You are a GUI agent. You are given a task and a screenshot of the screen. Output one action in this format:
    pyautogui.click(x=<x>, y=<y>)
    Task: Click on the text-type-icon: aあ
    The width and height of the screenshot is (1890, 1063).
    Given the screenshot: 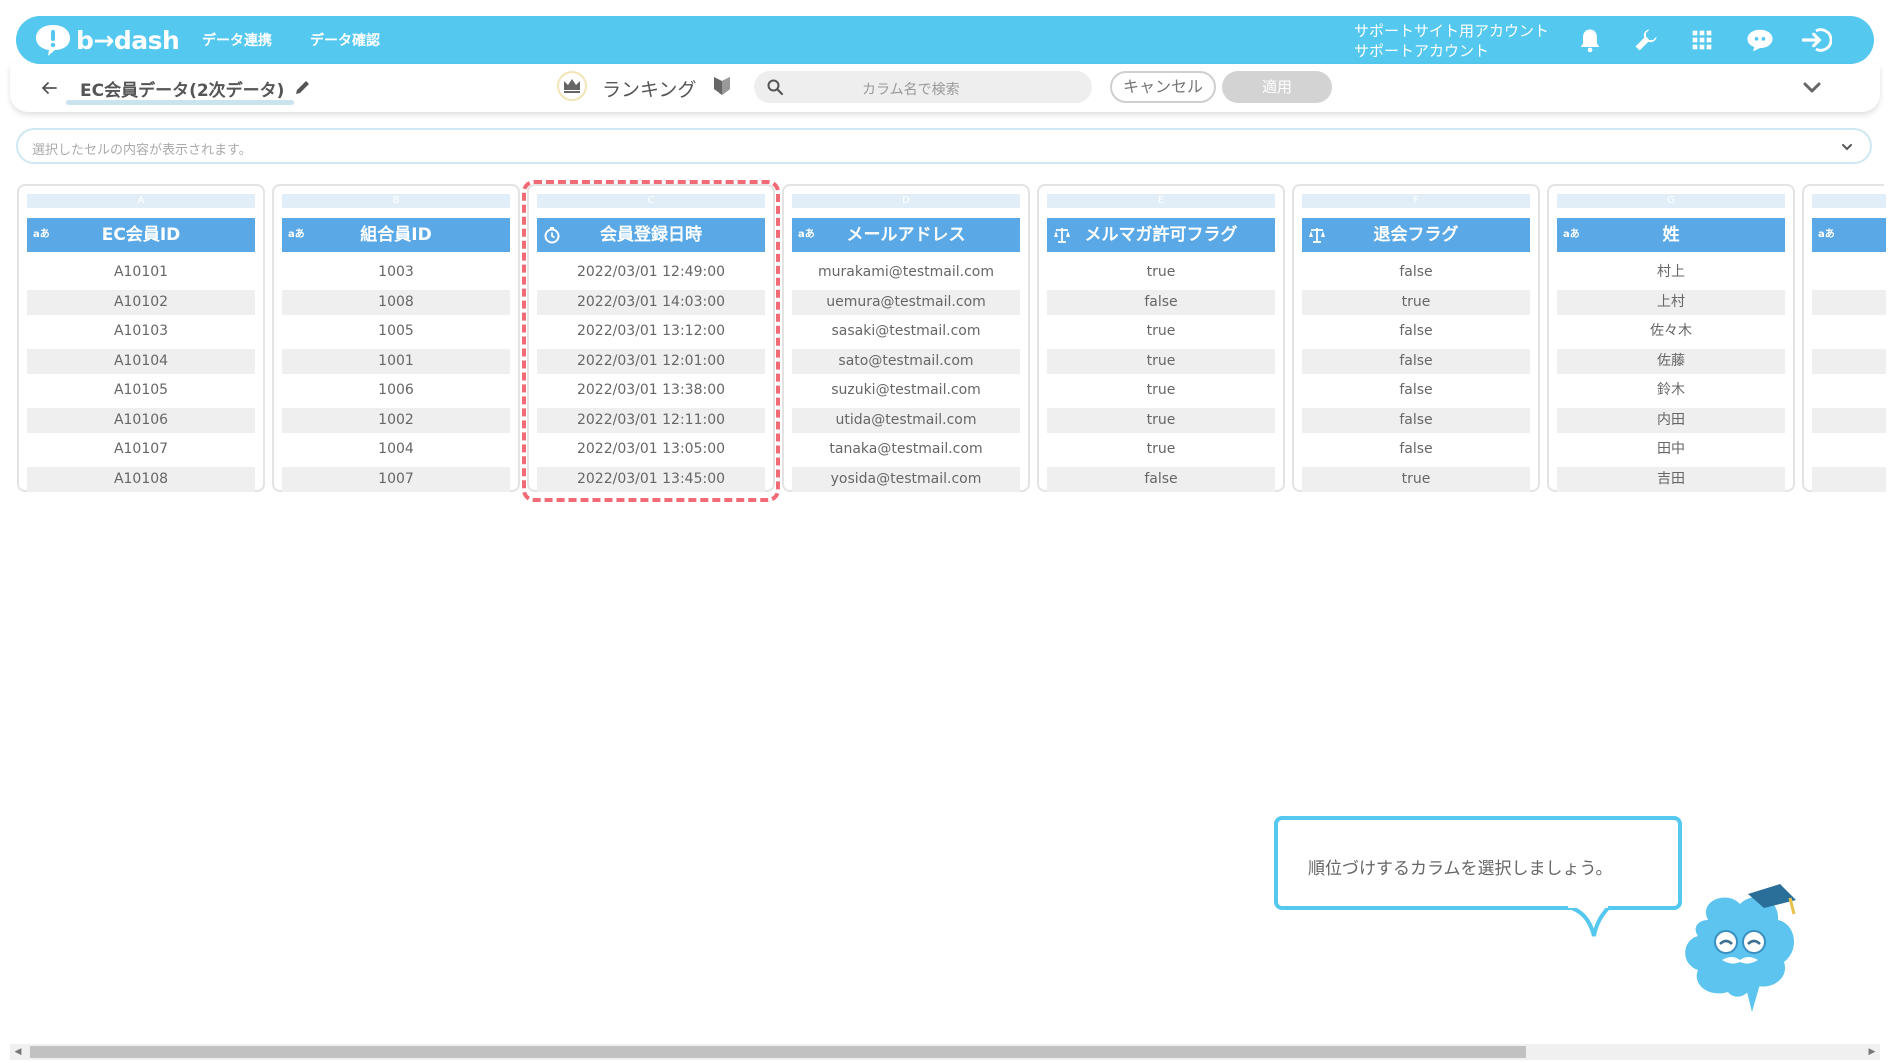 What is the action you would take?
    pyautogui.click(x=41, y=234)
    